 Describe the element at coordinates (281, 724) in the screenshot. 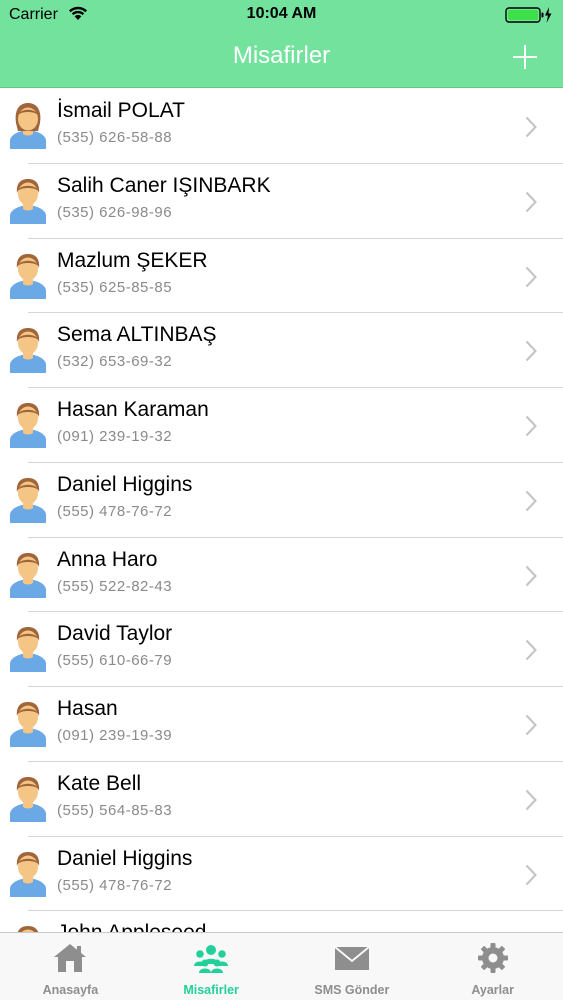

I see `guest-row: Hasan (091) 239-19-39` at that location.